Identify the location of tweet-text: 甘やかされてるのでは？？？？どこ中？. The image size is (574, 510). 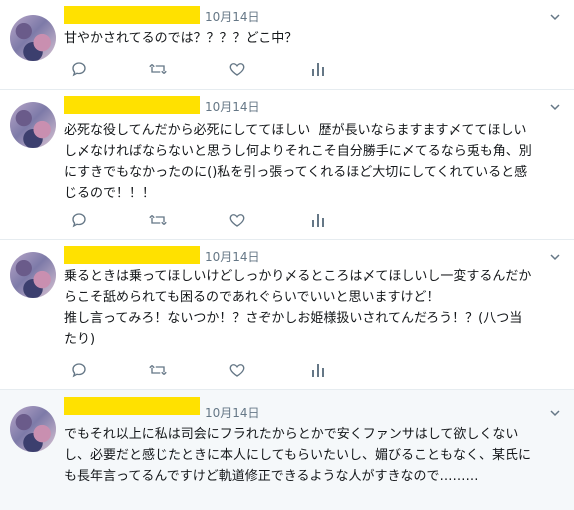
(181, 38).